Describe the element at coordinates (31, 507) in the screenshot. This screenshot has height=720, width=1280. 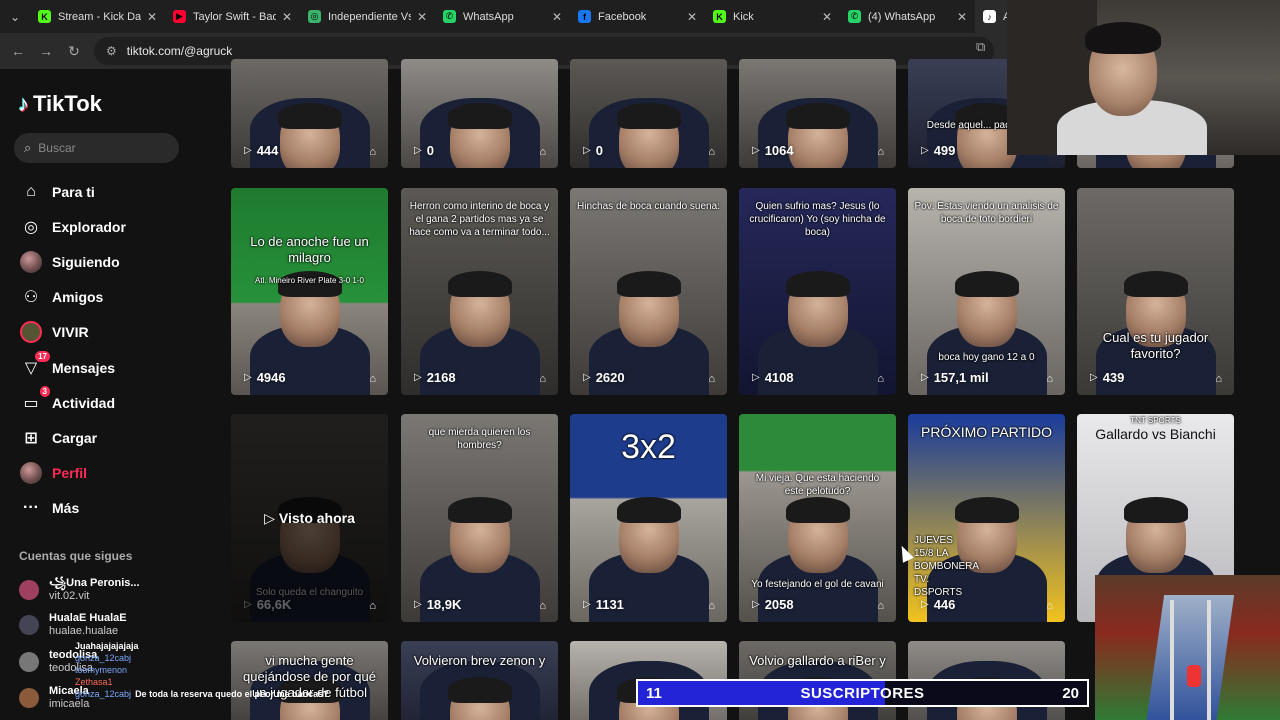
I see `more-icon: ···` at that location.